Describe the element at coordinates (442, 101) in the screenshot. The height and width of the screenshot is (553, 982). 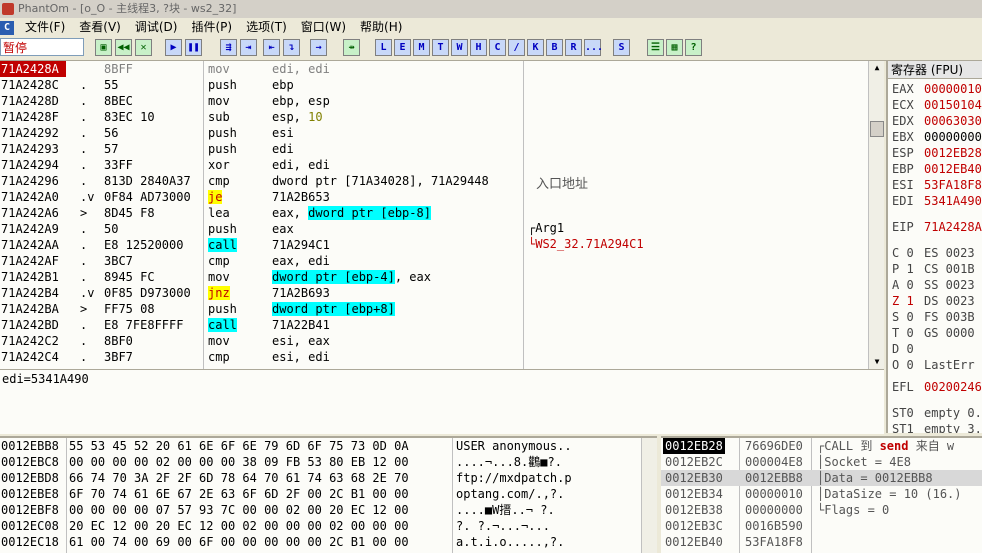
I see `disasm-row: 71A2428D. 8BEC mov ebp, esp` at that location.